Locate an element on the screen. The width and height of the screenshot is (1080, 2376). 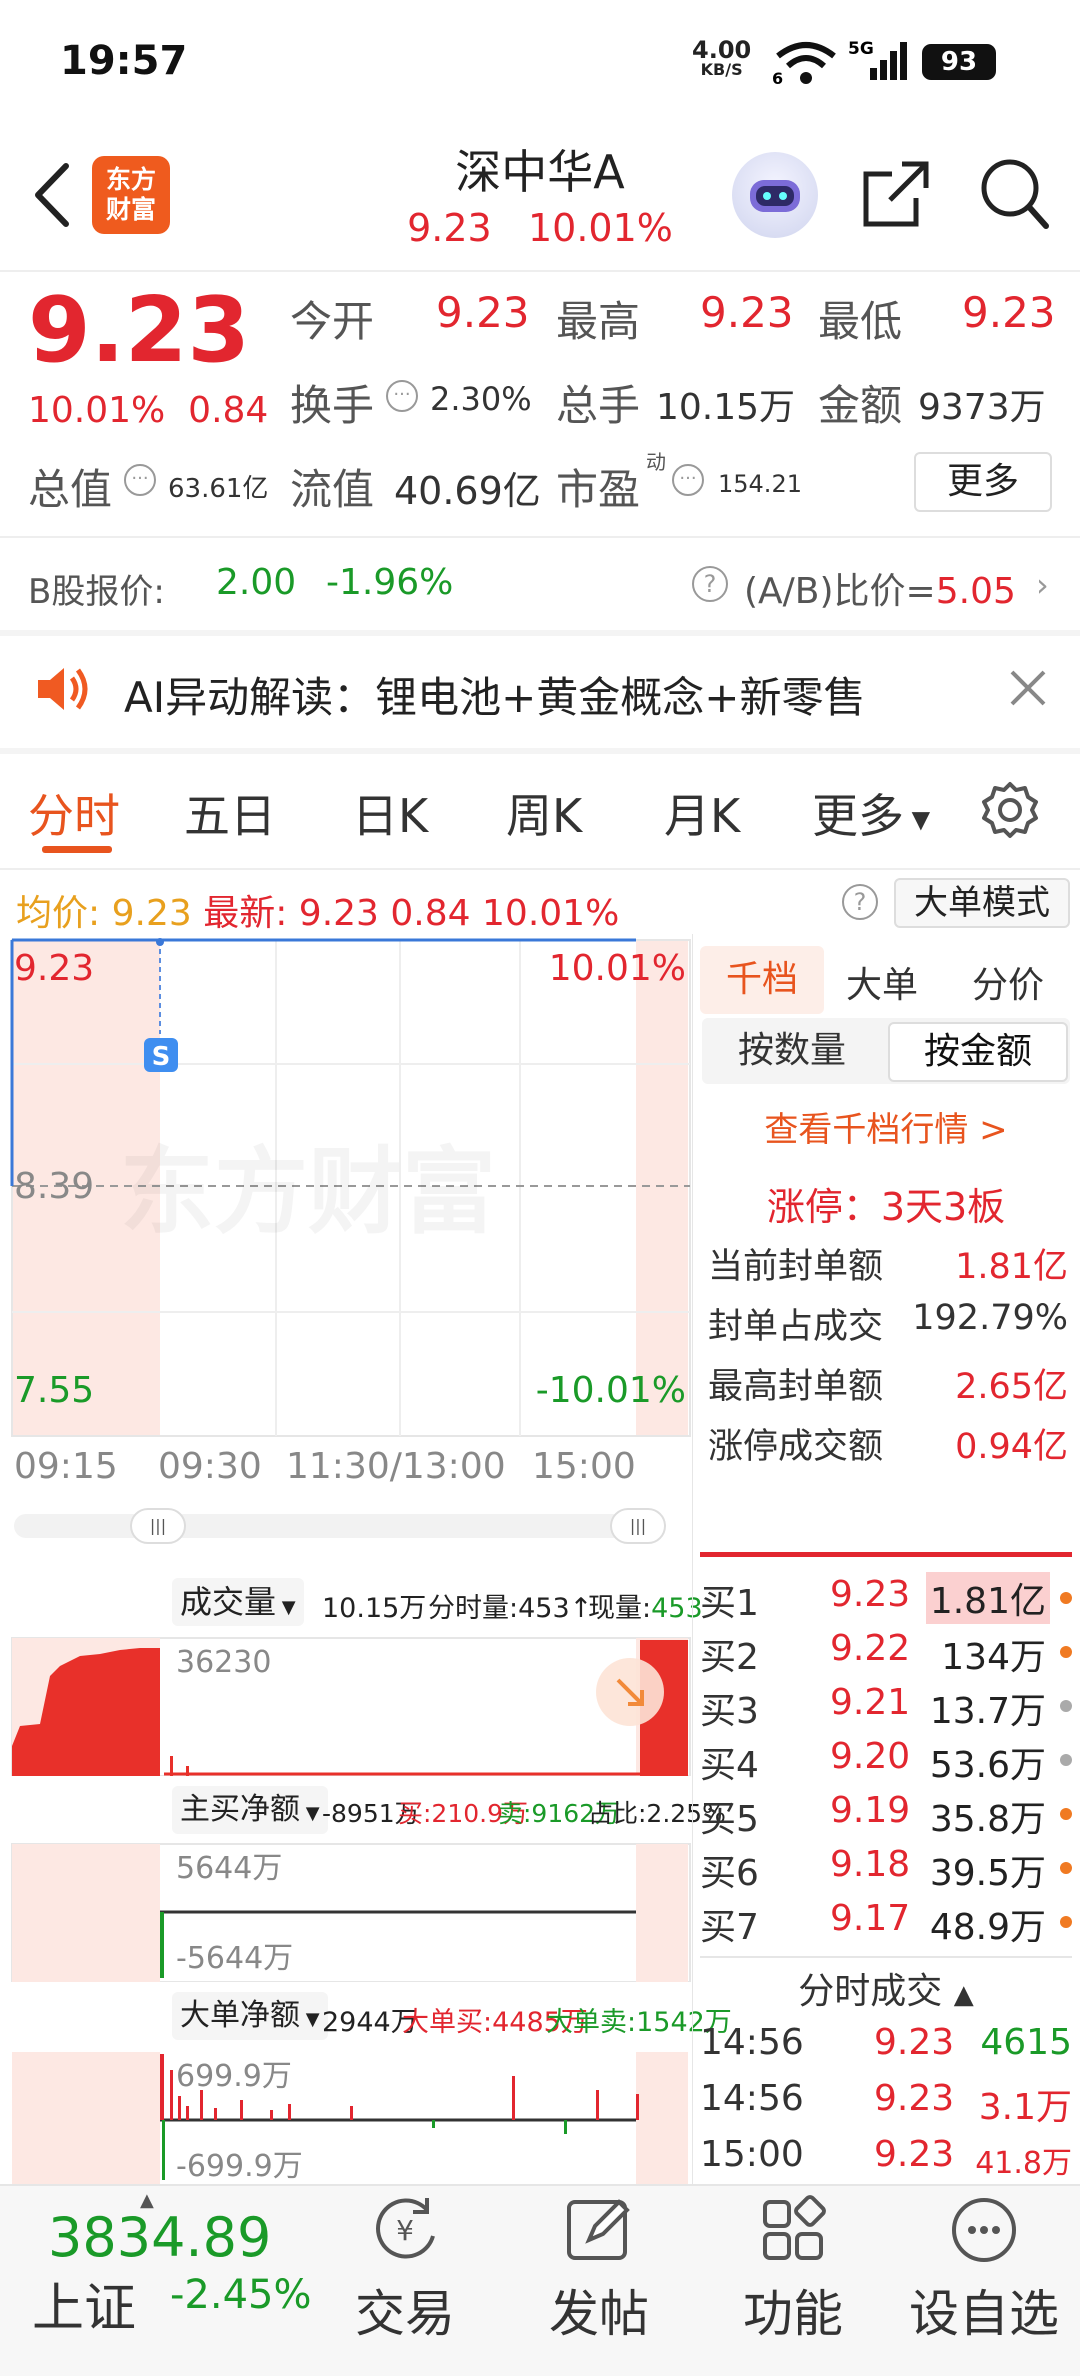
nav-post: 发帖 is located at coordinates (599, 2280).